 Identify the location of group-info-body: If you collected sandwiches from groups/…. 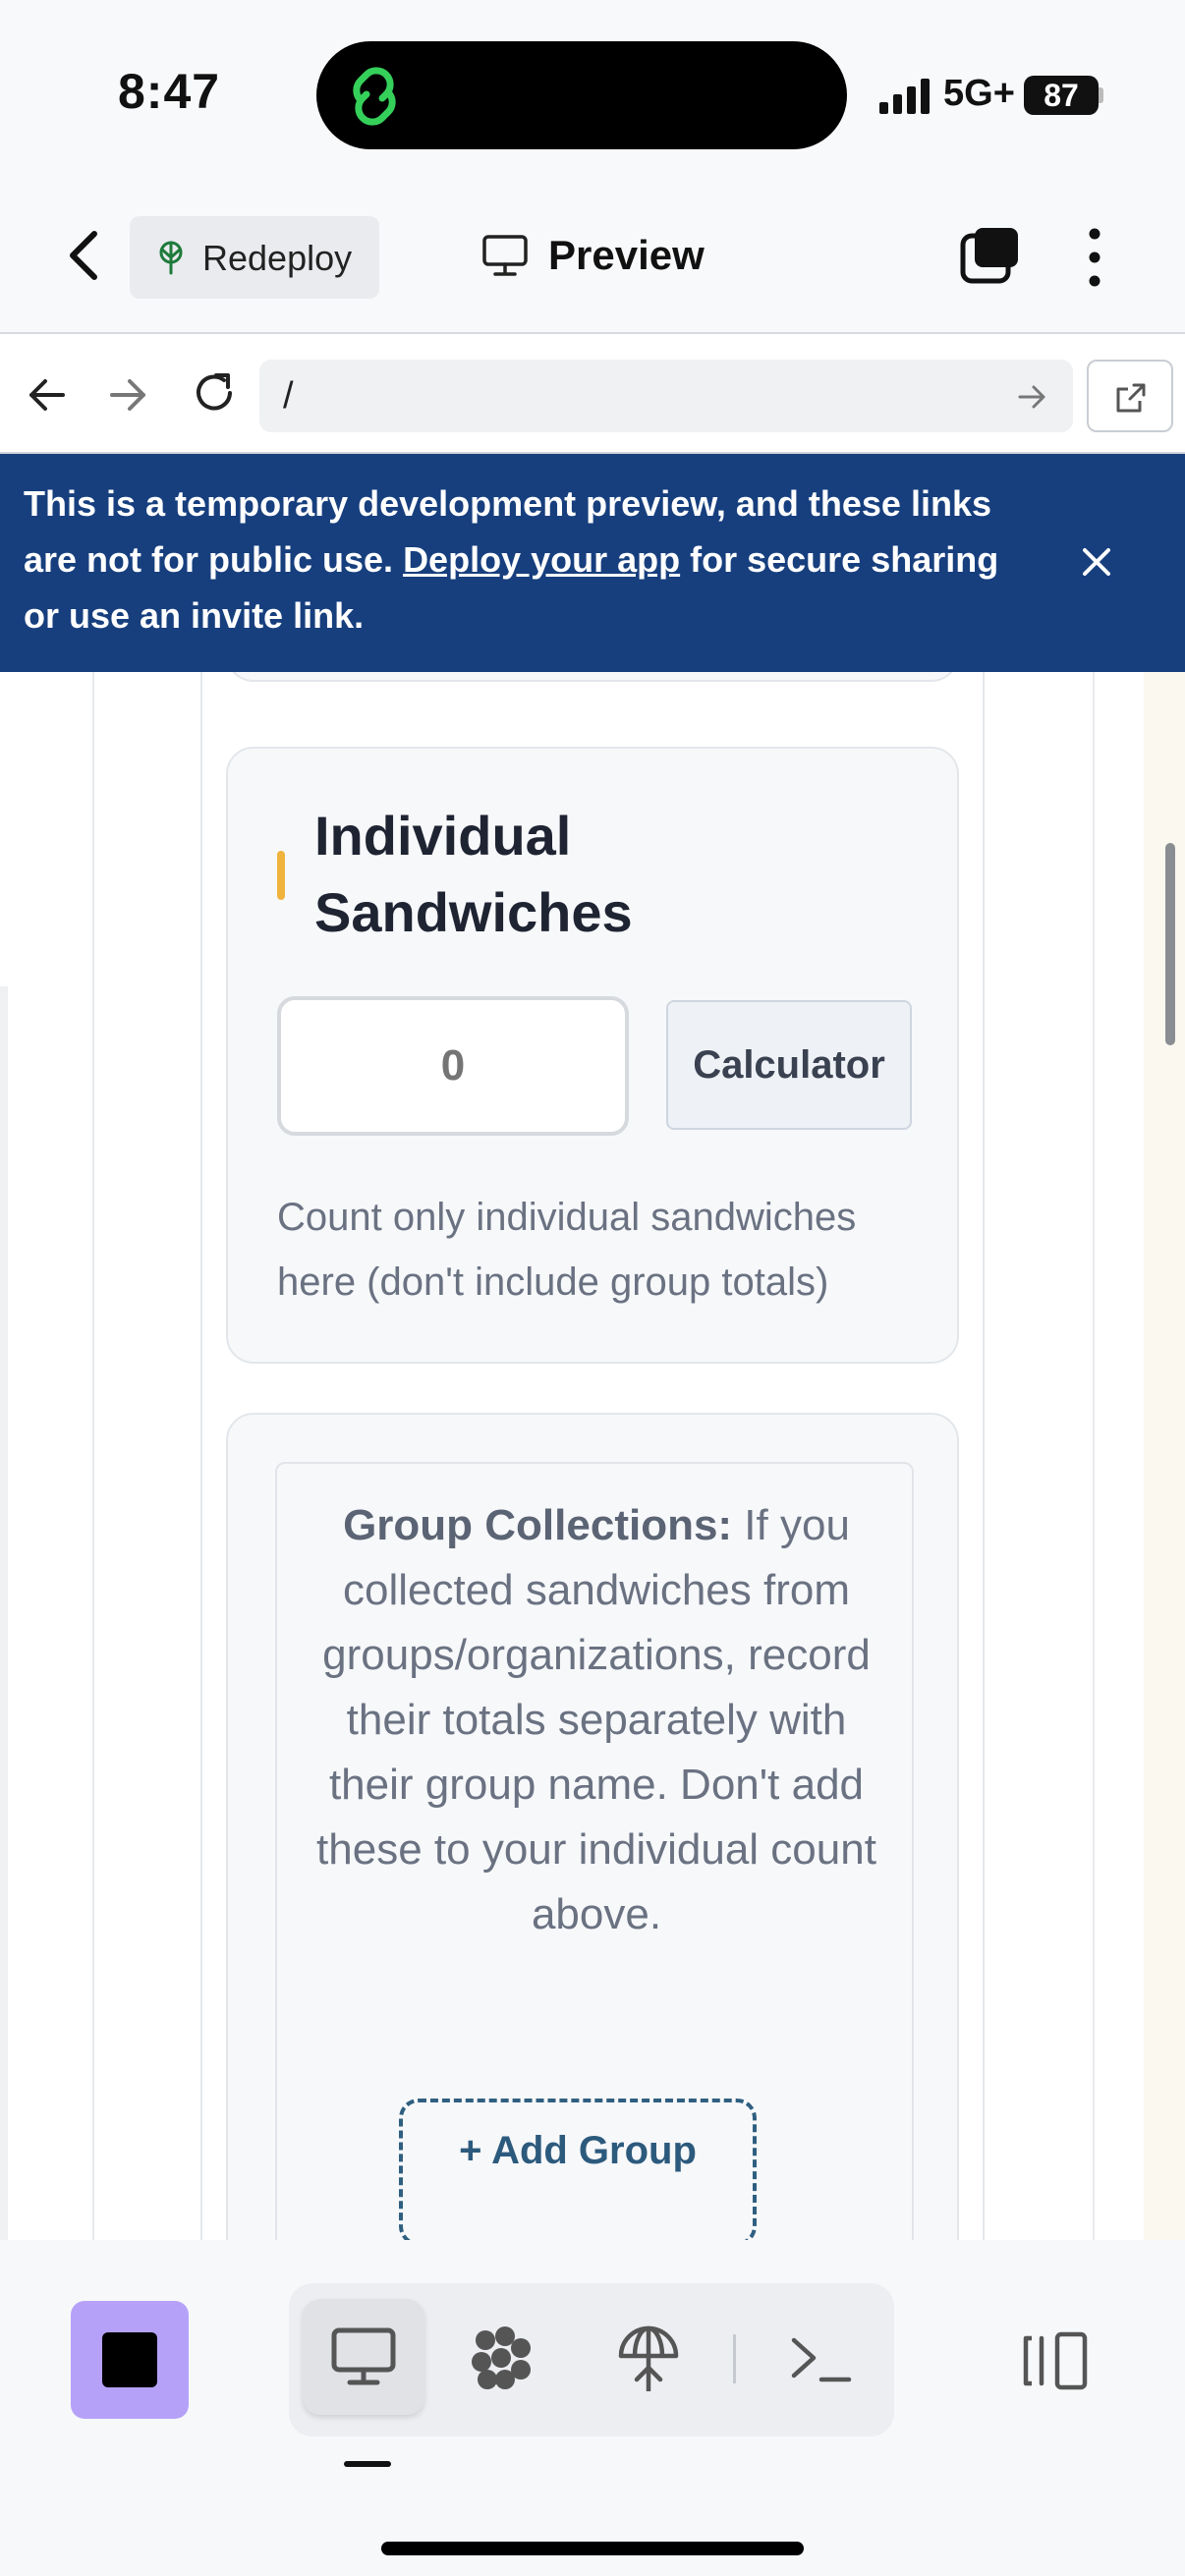
(596, 1719).